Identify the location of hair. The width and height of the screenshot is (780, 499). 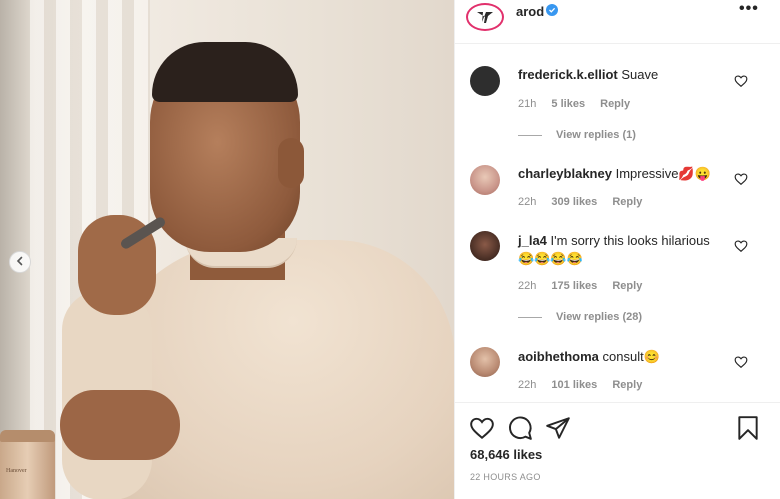
(225, 72).